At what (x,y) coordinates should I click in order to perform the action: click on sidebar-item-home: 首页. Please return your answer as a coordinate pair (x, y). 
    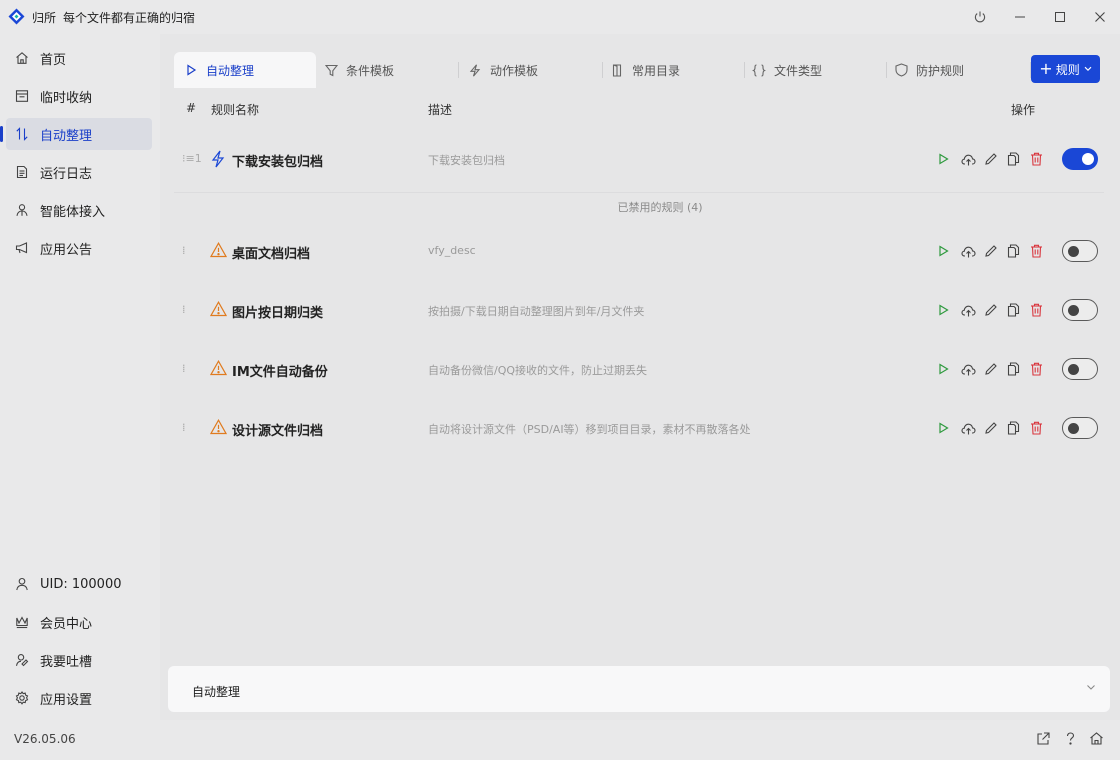
    Looking at the image, I should click on (79, 58).